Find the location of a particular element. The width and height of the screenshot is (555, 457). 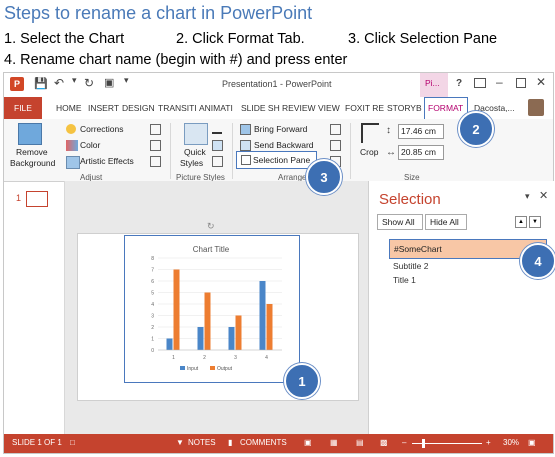

width-input: 20.85 cm is located at coordinates (421, 152).